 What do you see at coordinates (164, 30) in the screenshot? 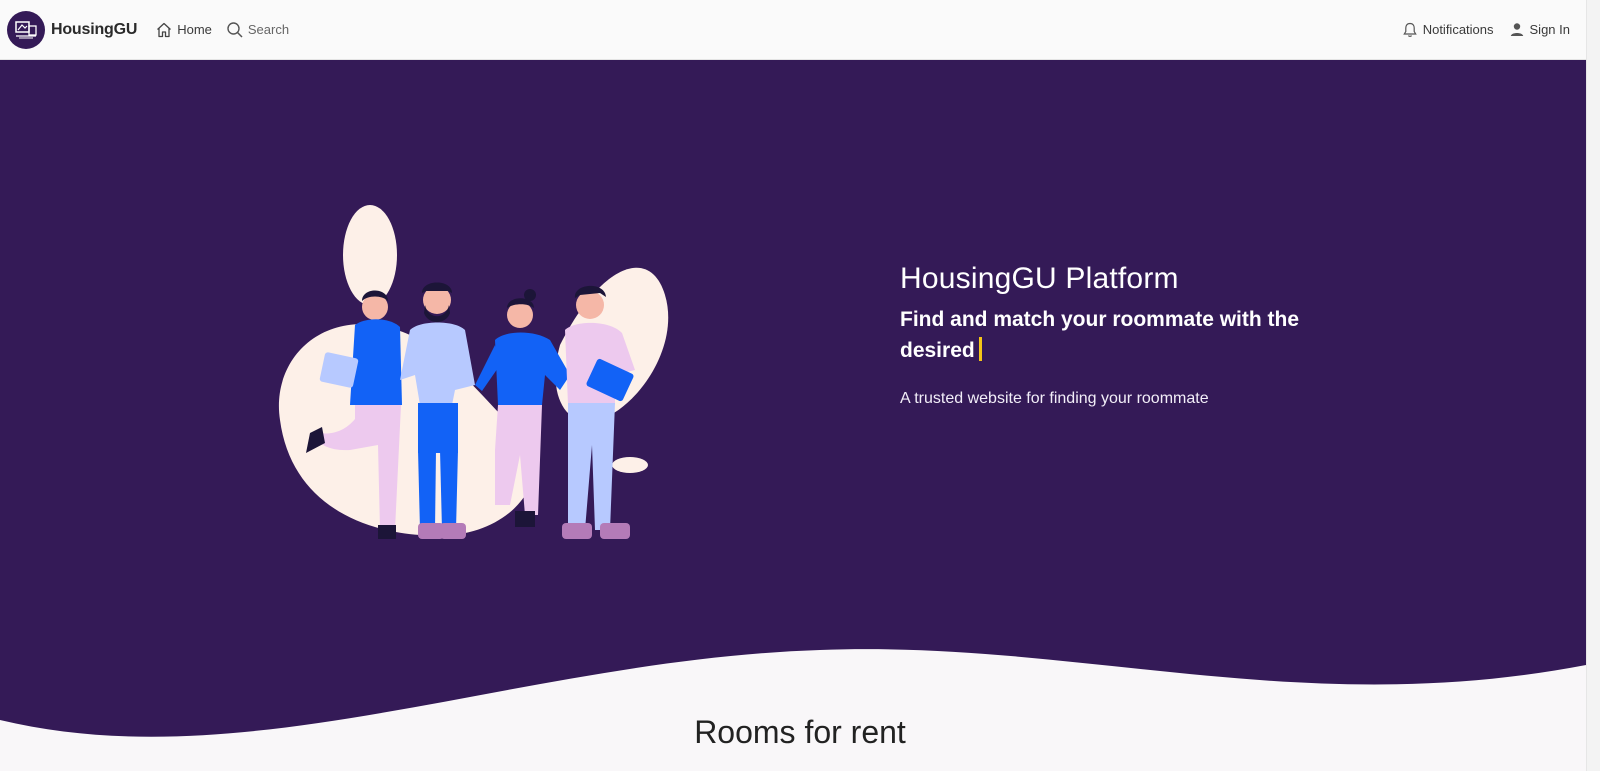
I see `home-icon` at bounding box center [164, 30].